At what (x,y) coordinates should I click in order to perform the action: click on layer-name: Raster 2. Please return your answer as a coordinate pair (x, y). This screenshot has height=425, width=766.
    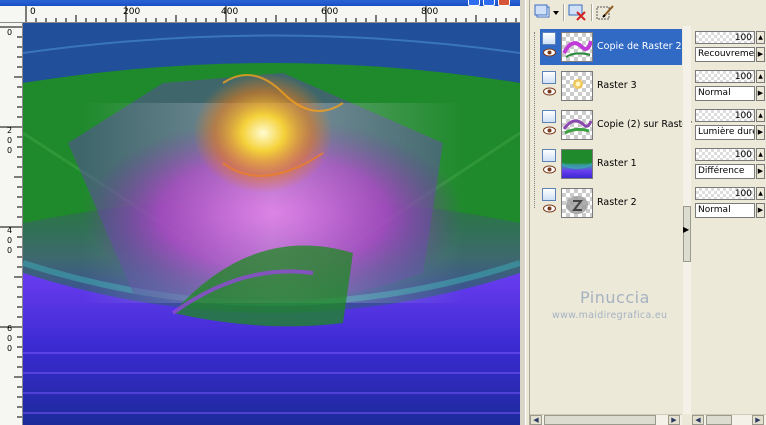
    Looking at the image, I should click on (617, 202).